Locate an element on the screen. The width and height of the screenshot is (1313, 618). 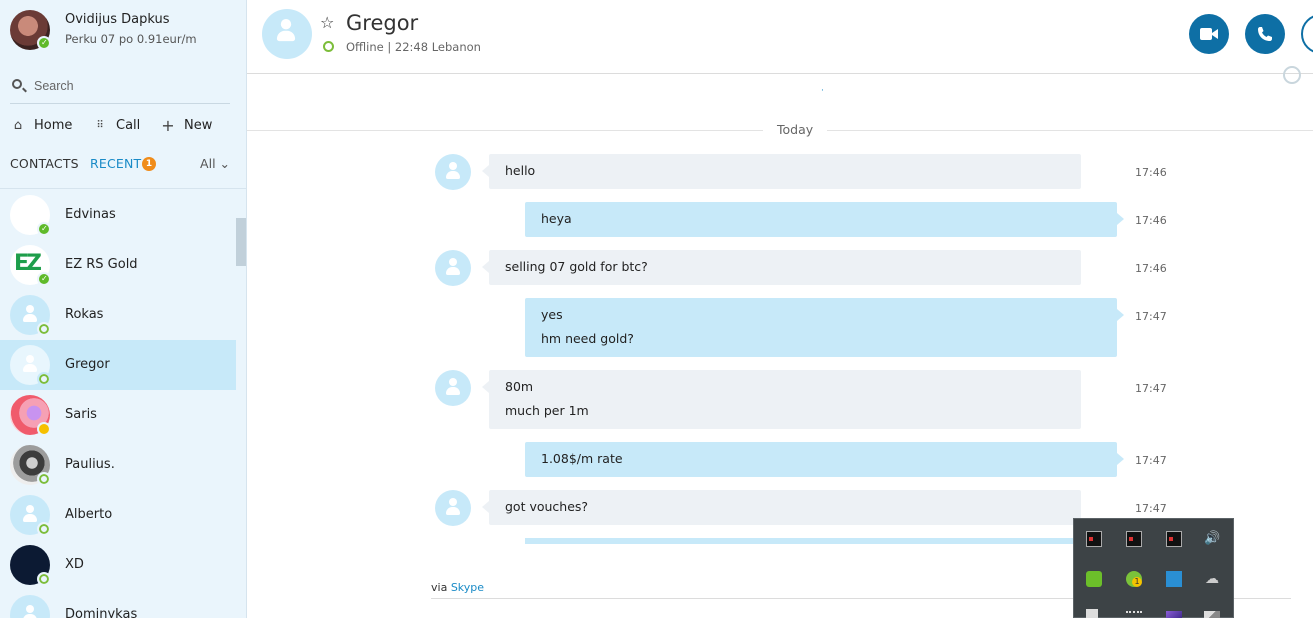
contact-item-gregor: Gregor is located at coordinates (118, 365).